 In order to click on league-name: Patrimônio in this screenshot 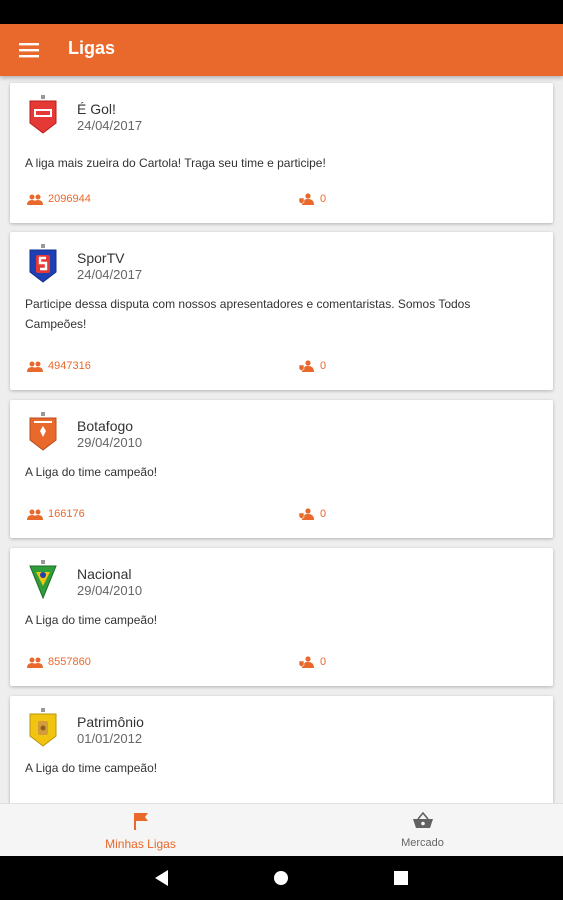, I will do `click(110, 722)`.